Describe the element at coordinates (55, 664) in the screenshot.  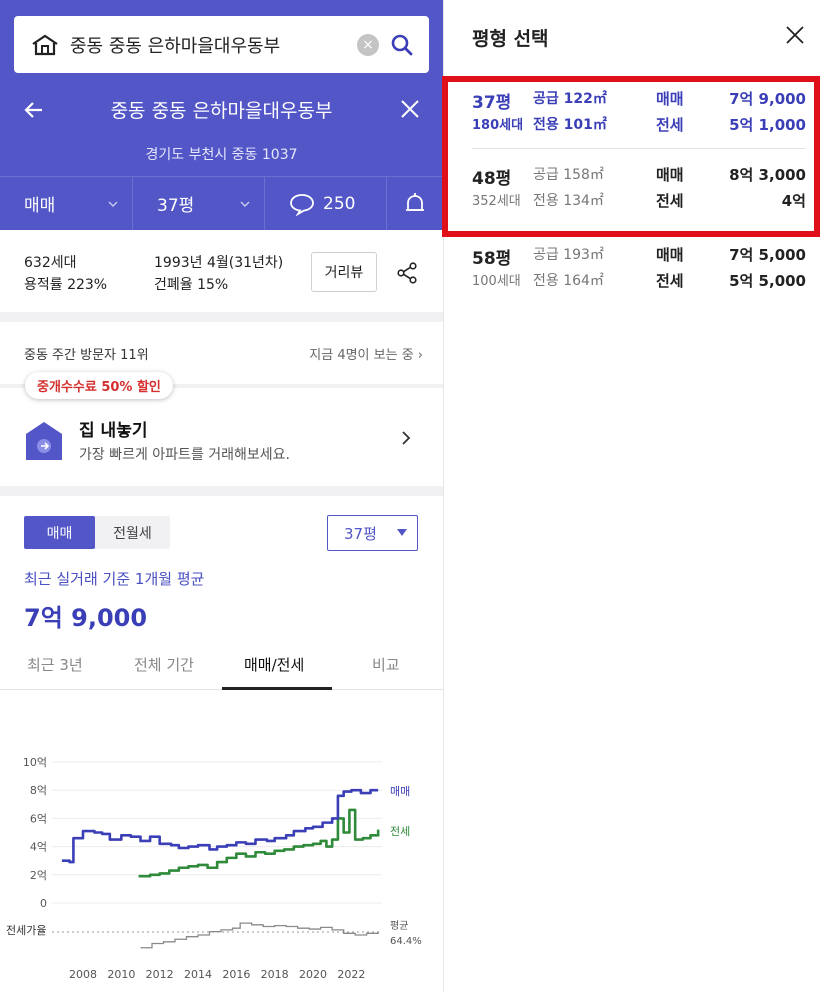
I see `tab-recent-3y: 최근 3년` at that location.